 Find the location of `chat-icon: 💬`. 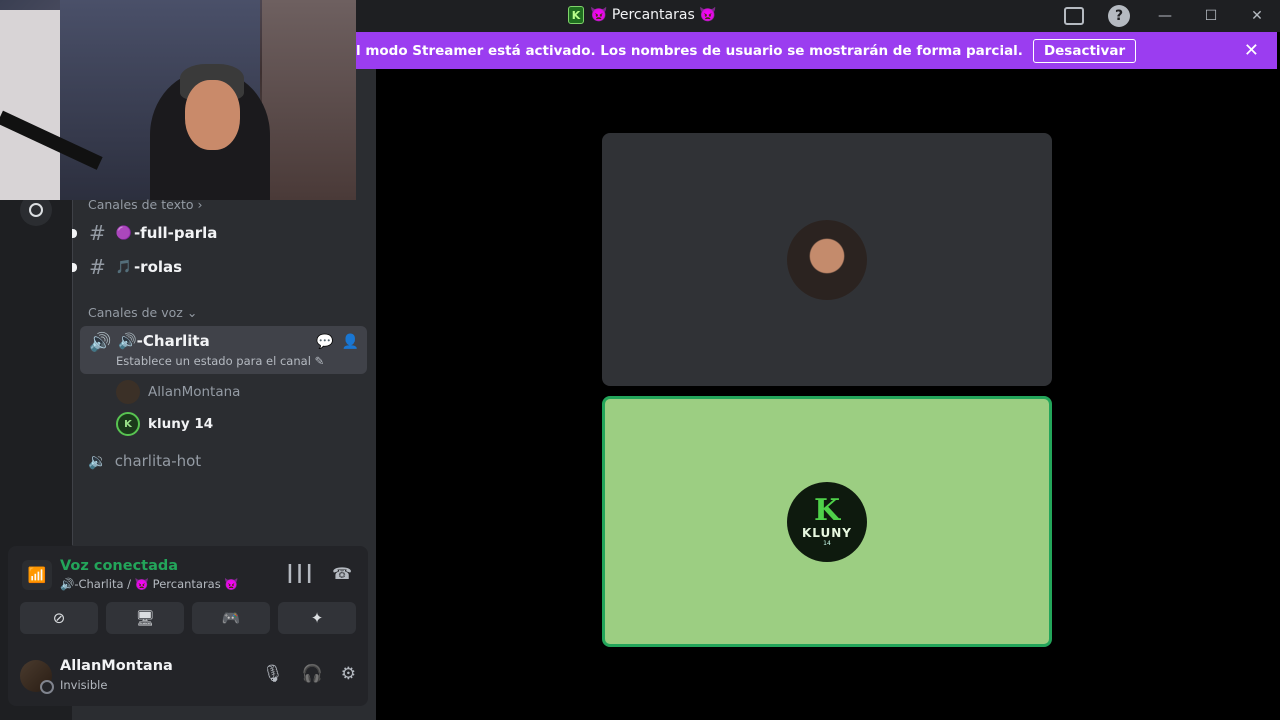

chat-icon: 💬 is located at coordinates (324, 342).